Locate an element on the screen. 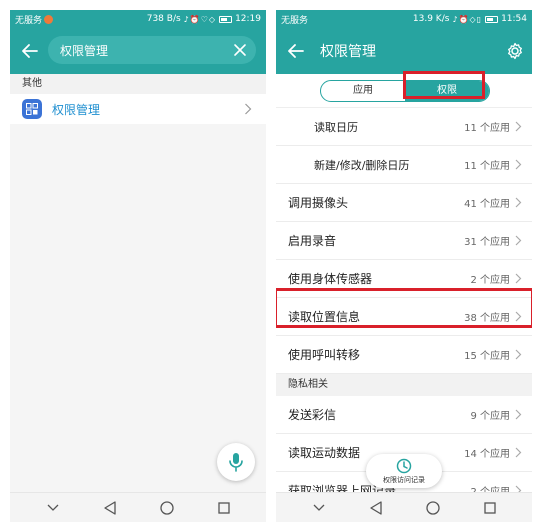  search-field is located at coordinates (152, 50).